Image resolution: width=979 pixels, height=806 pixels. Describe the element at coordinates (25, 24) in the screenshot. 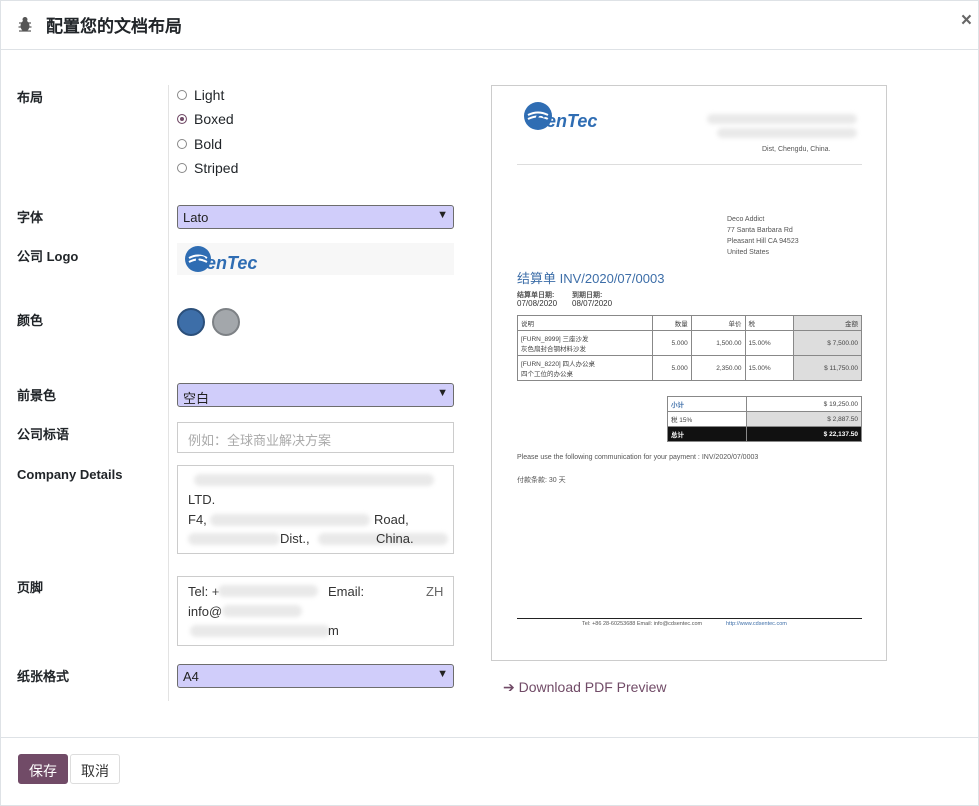

I see `bug-icon` at that location.